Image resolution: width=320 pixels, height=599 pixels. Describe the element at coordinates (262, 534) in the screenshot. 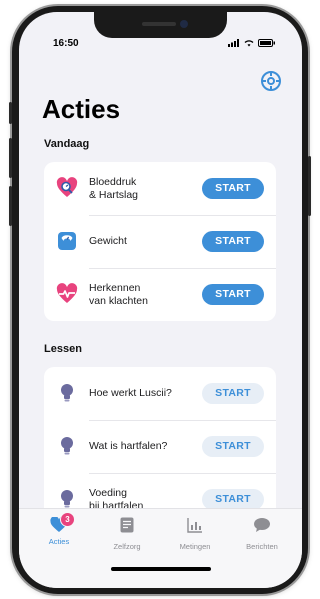

I see `tab-berichten: Berichten` at that location.